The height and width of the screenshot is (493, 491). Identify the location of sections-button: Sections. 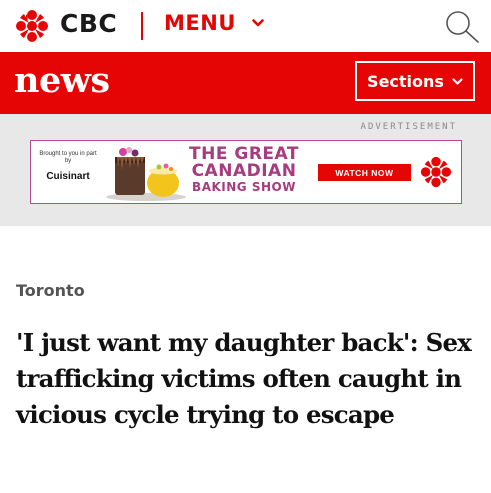
(415, 81).